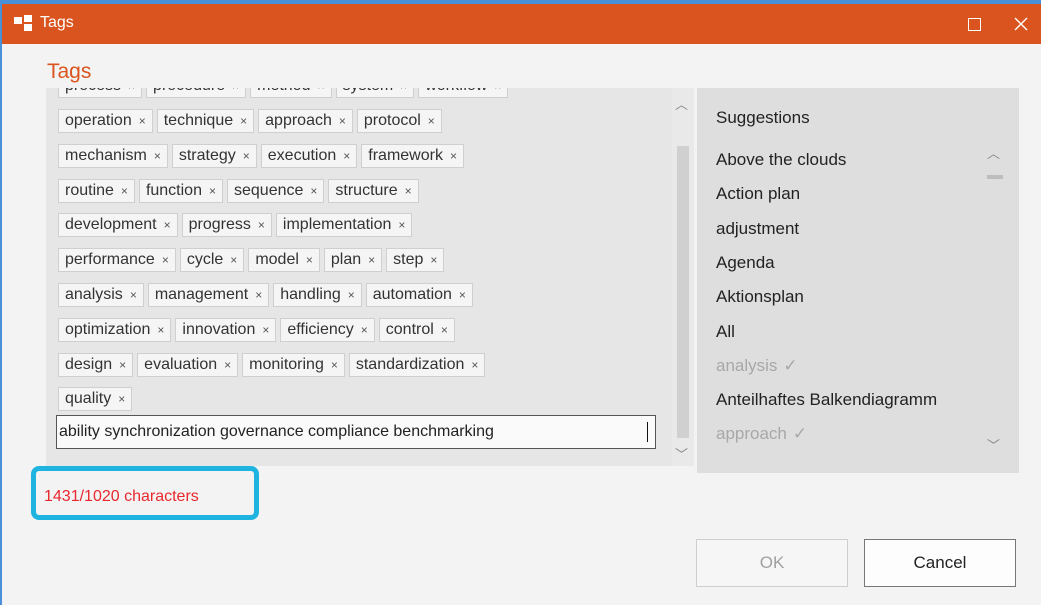  Describe the element at coordinates (105, 121) in the screenshot. I see `tag-chip: operation ×` at that location.